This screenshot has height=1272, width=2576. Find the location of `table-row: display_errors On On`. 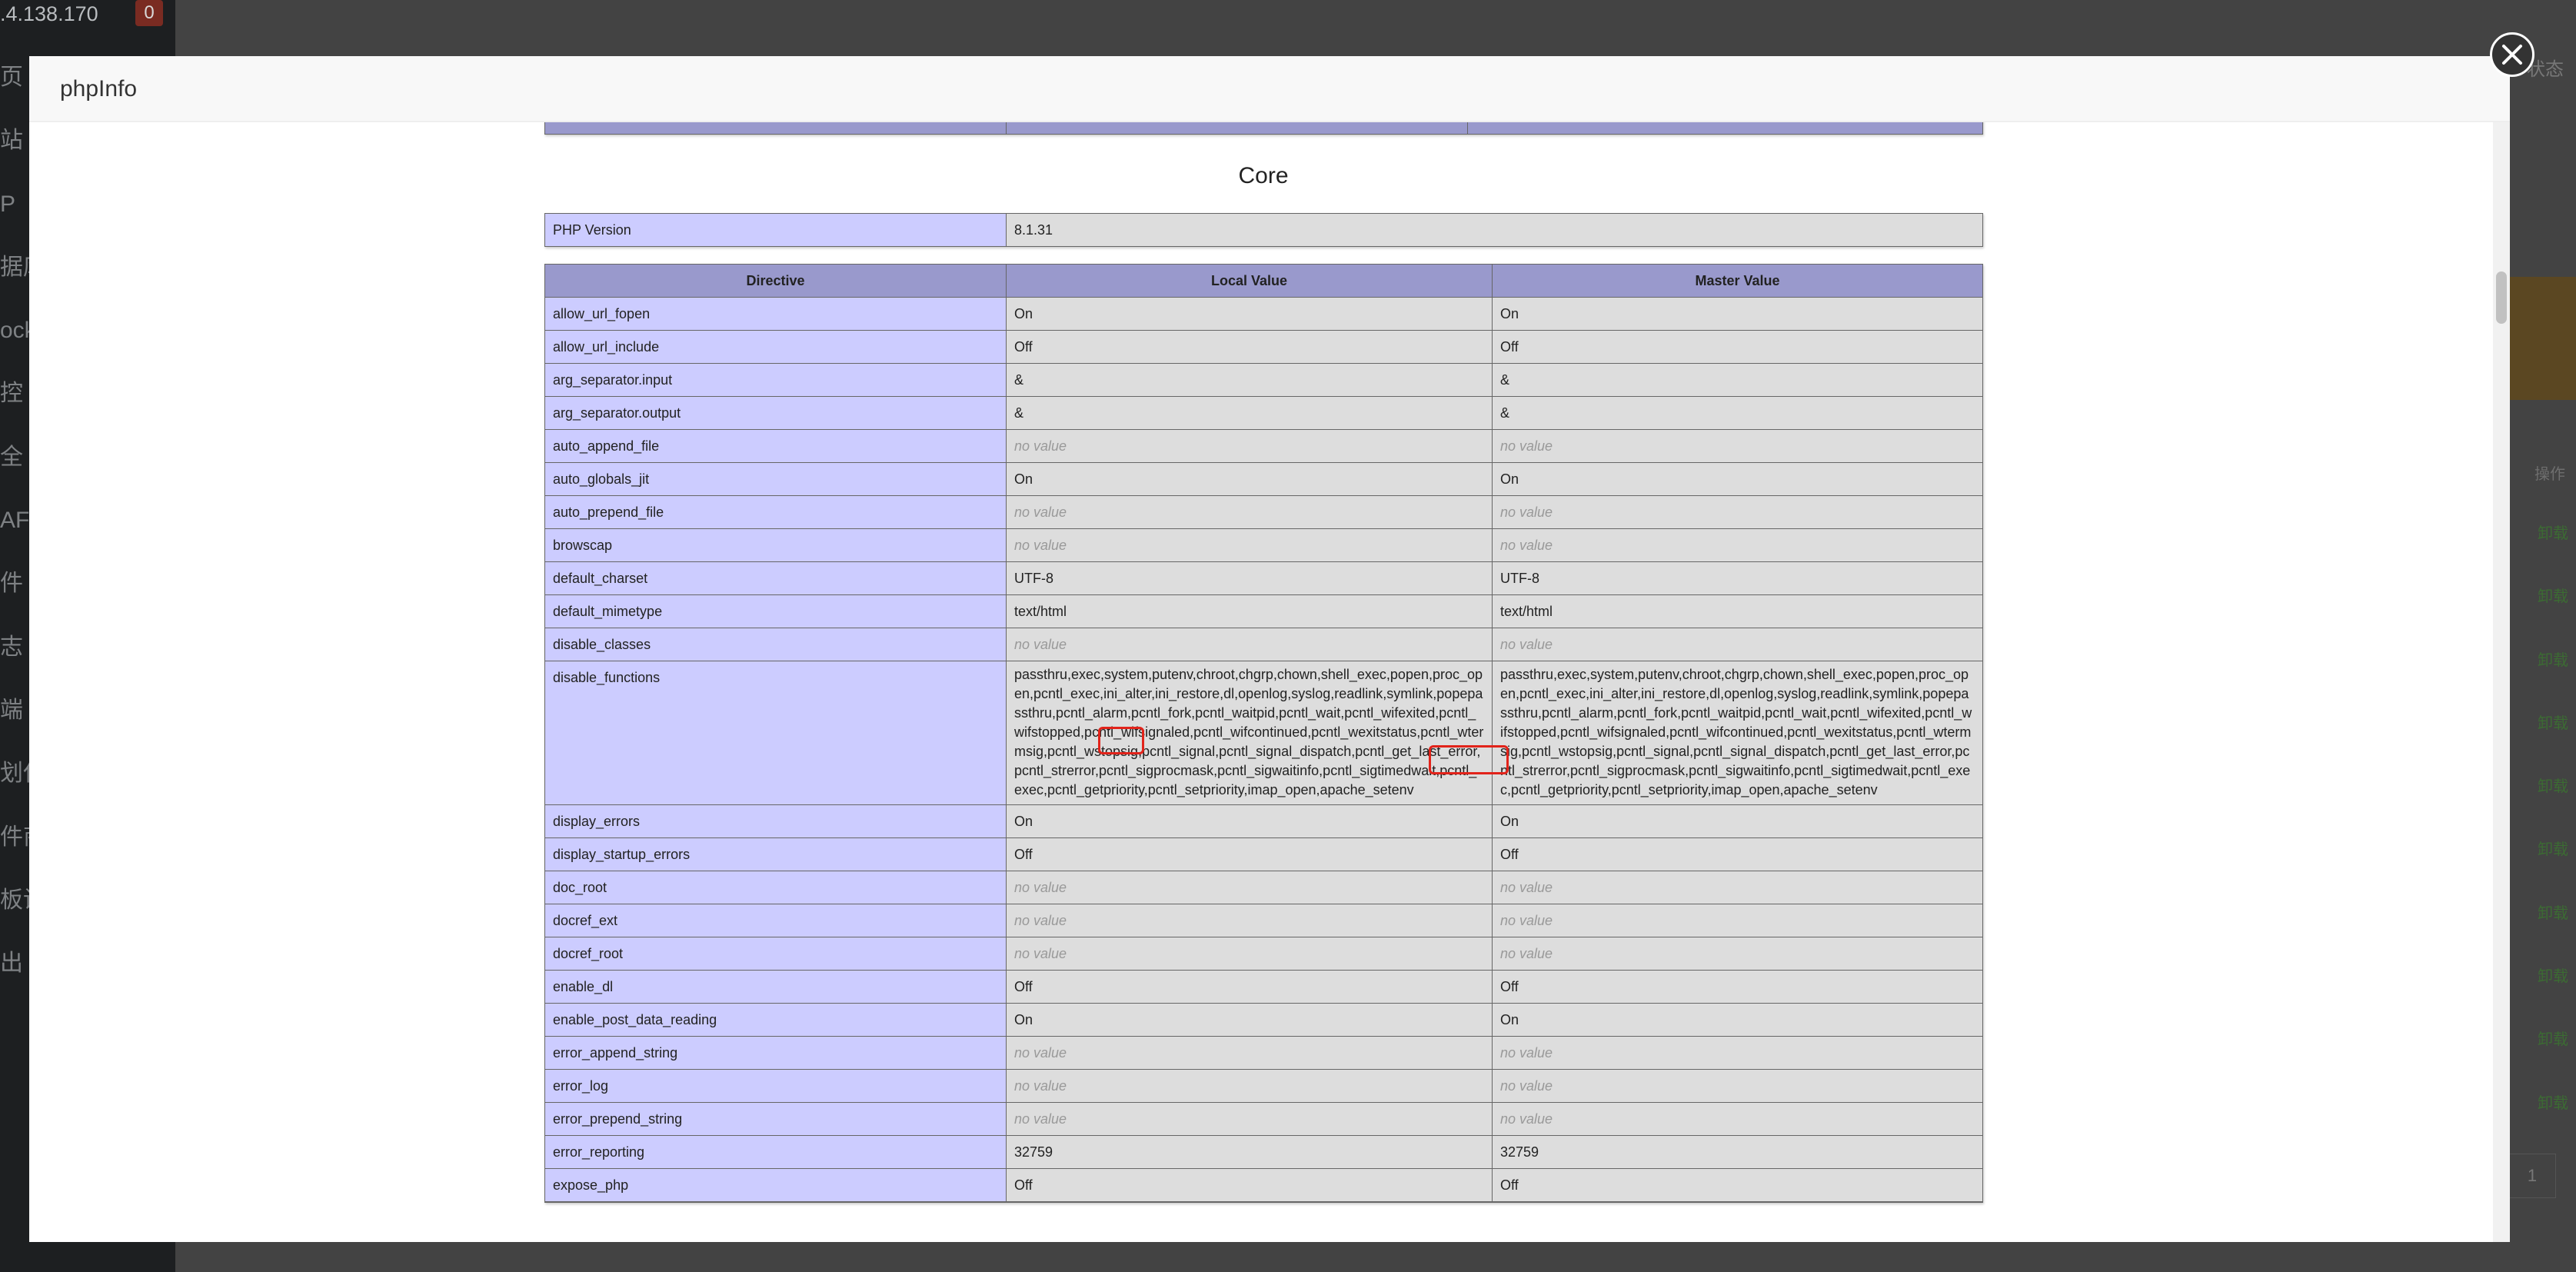

table-row: display_errors On On is located at coordinates (1263, 821).